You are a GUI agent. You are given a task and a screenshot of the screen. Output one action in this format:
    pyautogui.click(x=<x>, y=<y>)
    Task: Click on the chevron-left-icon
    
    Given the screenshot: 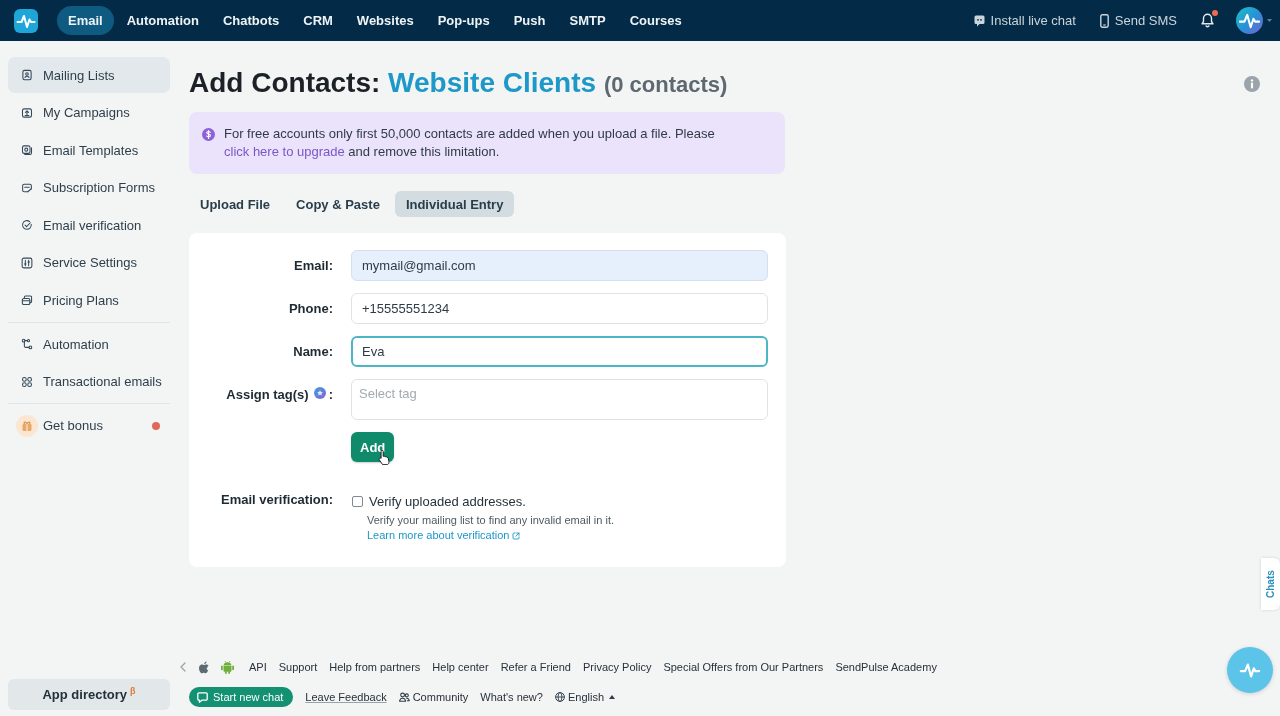 What is the action you would take?
    pyautogui.click(x=183, y=667)
    